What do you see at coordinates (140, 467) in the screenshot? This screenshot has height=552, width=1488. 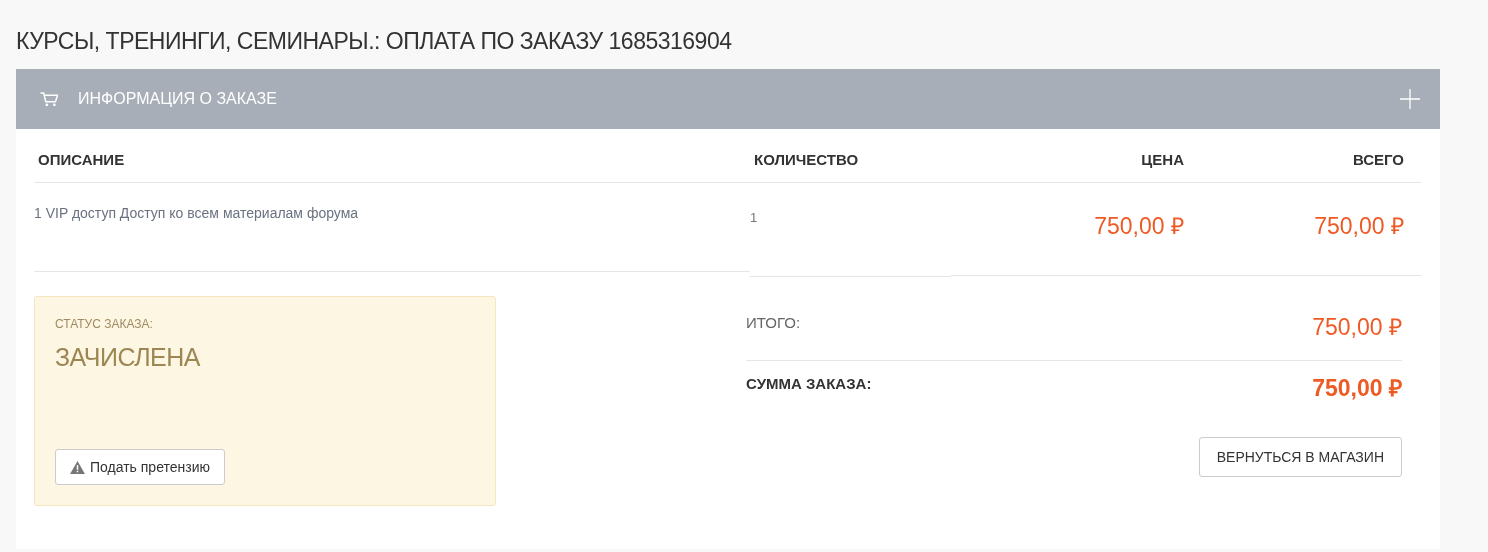 I see `claim-button: Подать претензию` at bounding box center [140, 467].